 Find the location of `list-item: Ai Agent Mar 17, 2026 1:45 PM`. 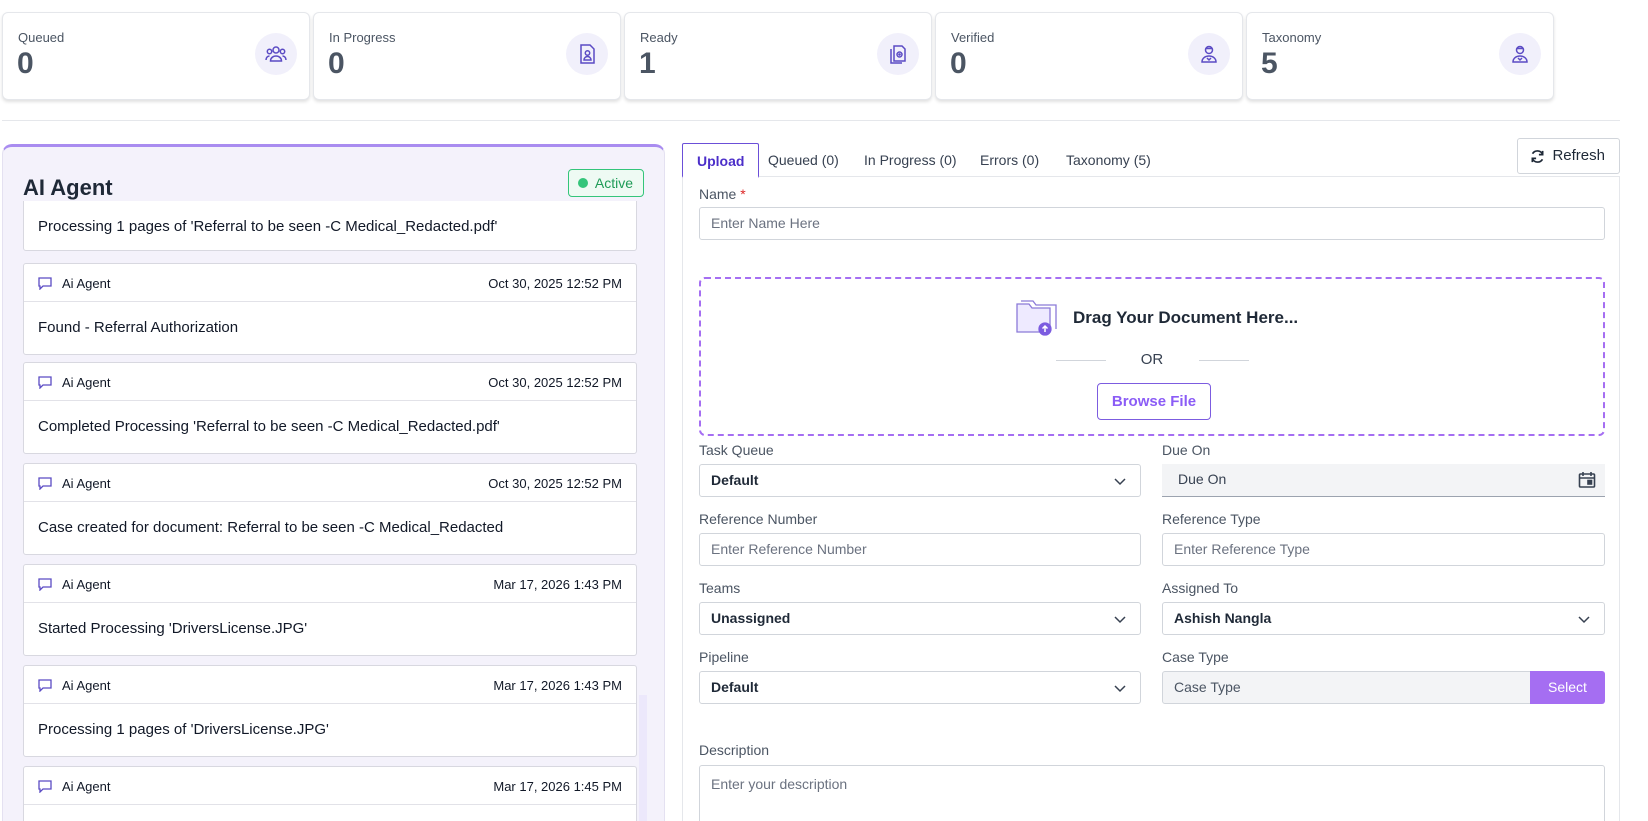

list-item: Ai Agent Mar 17, 2026 1:45 PM is located at coordinates (330, 793).